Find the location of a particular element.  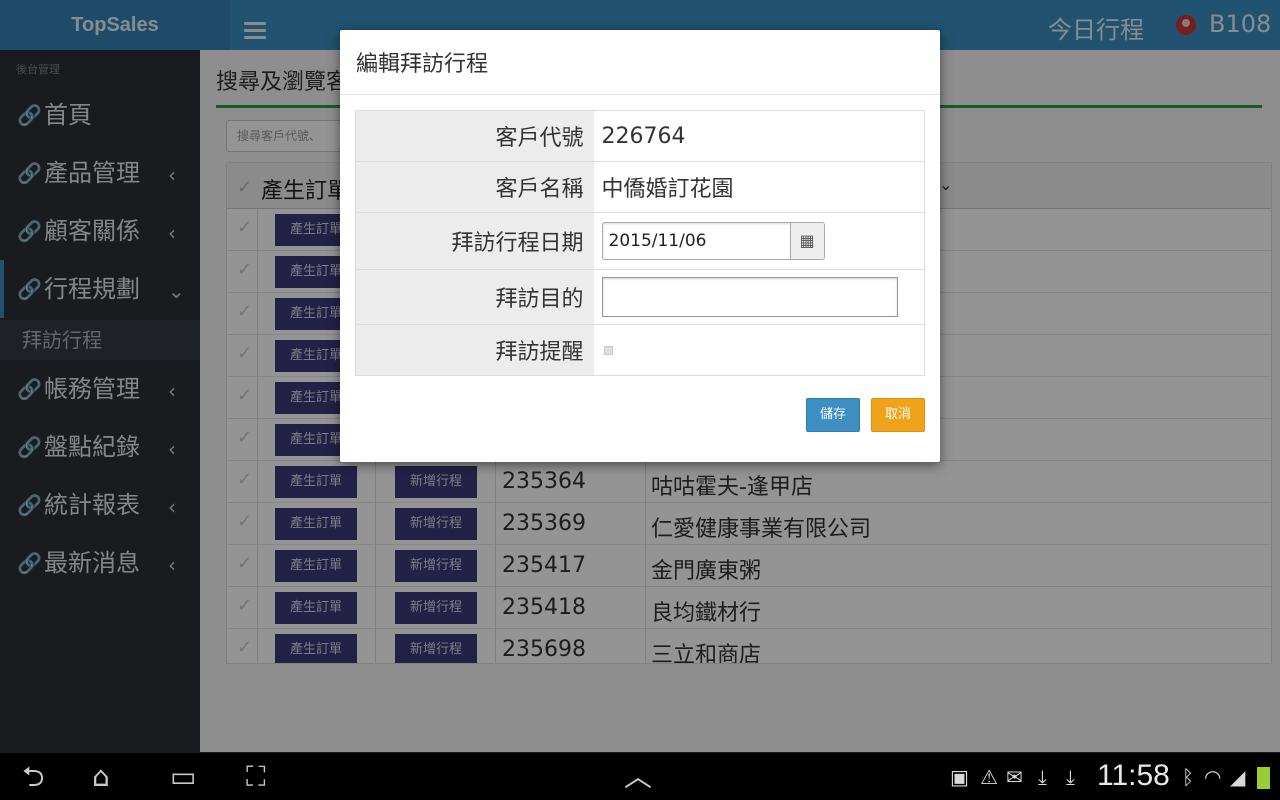

back-icon: ⮌ is located at coordinates (33, 777).